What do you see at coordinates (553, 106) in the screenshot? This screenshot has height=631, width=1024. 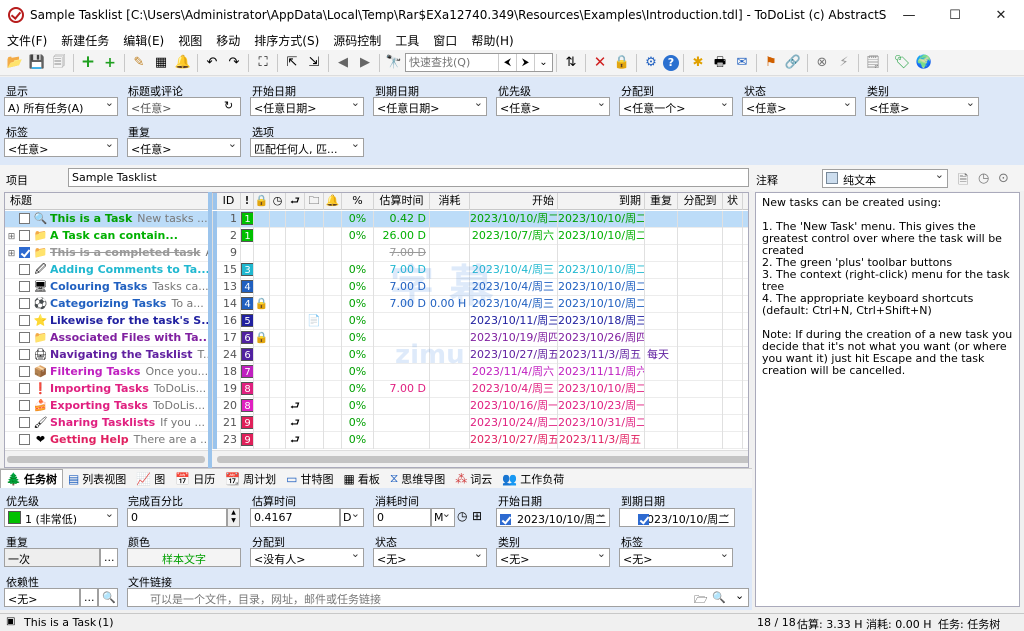 I see `filter-priority-select: <任意>` at bounding box center [553, 106].